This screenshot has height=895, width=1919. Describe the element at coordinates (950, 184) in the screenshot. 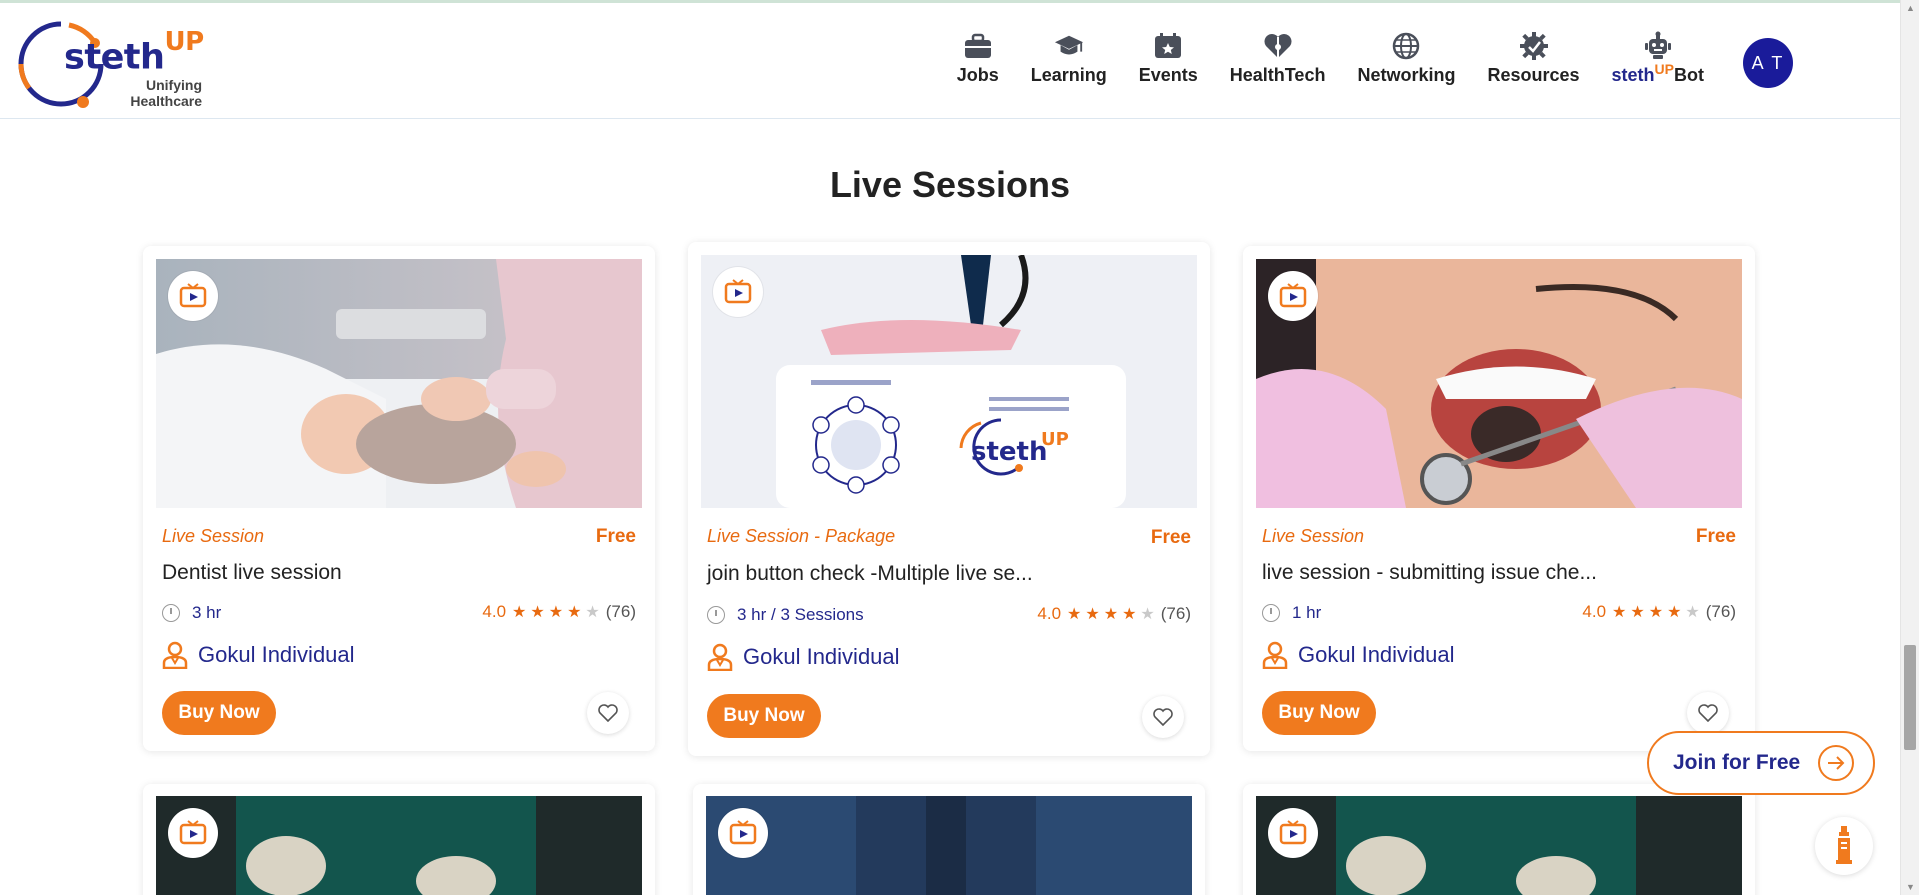

I see `section-title: Live Sessions` at that location.